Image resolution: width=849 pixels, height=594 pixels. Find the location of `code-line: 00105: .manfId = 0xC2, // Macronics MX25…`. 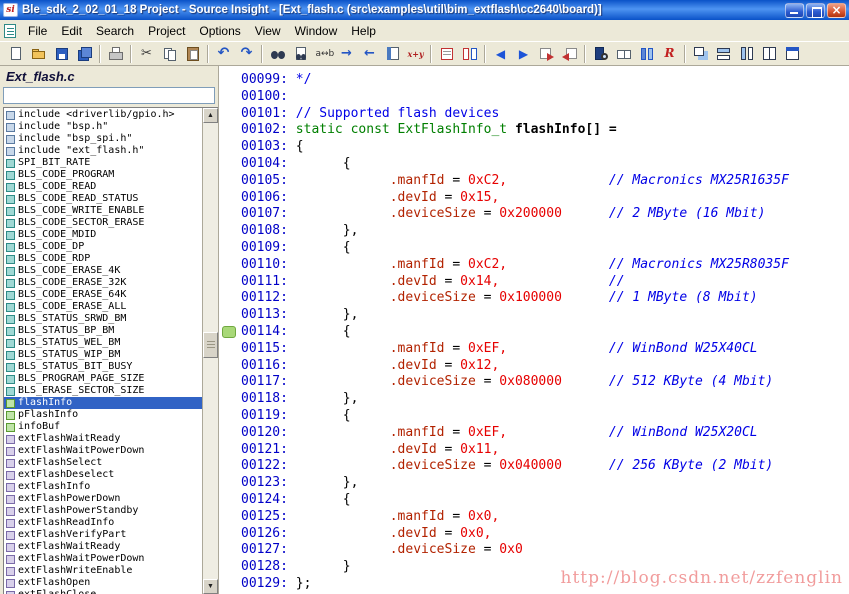

code-line: 00105: .manfId = 0xC2, // Macronics MX25… is located at coordinates (534, 181).